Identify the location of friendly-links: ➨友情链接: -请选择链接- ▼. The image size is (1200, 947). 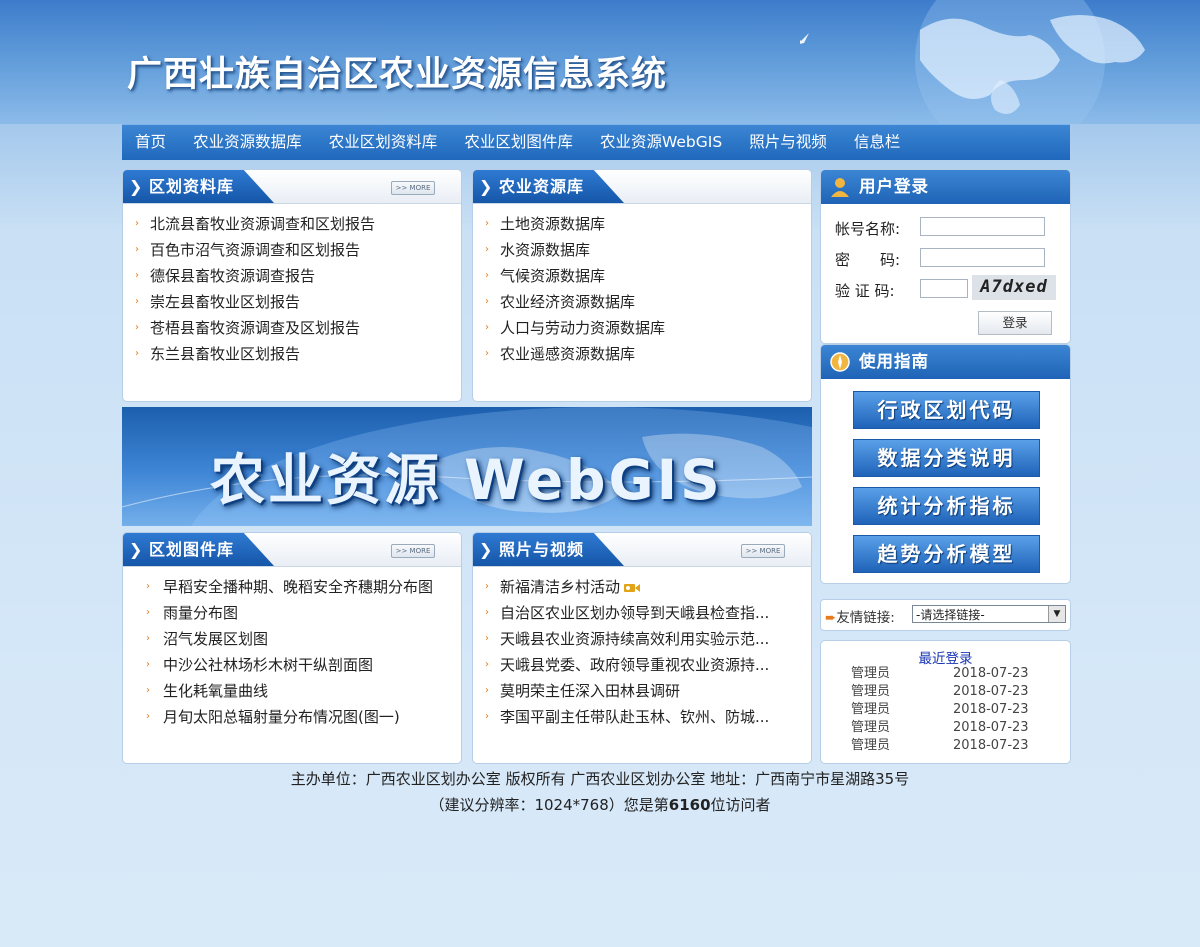
(945, 615).